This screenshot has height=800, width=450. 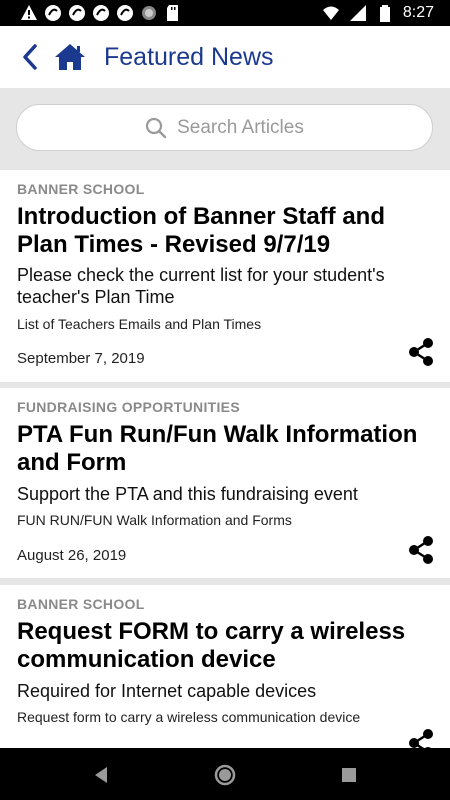 I want to click on page-title: Featured News, so click(x=189, y=56).